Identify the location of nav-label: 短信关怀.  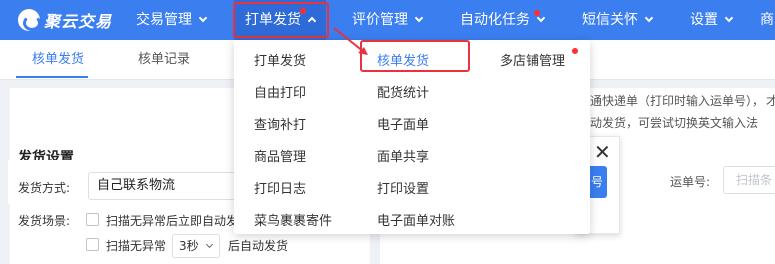
(610, 20).